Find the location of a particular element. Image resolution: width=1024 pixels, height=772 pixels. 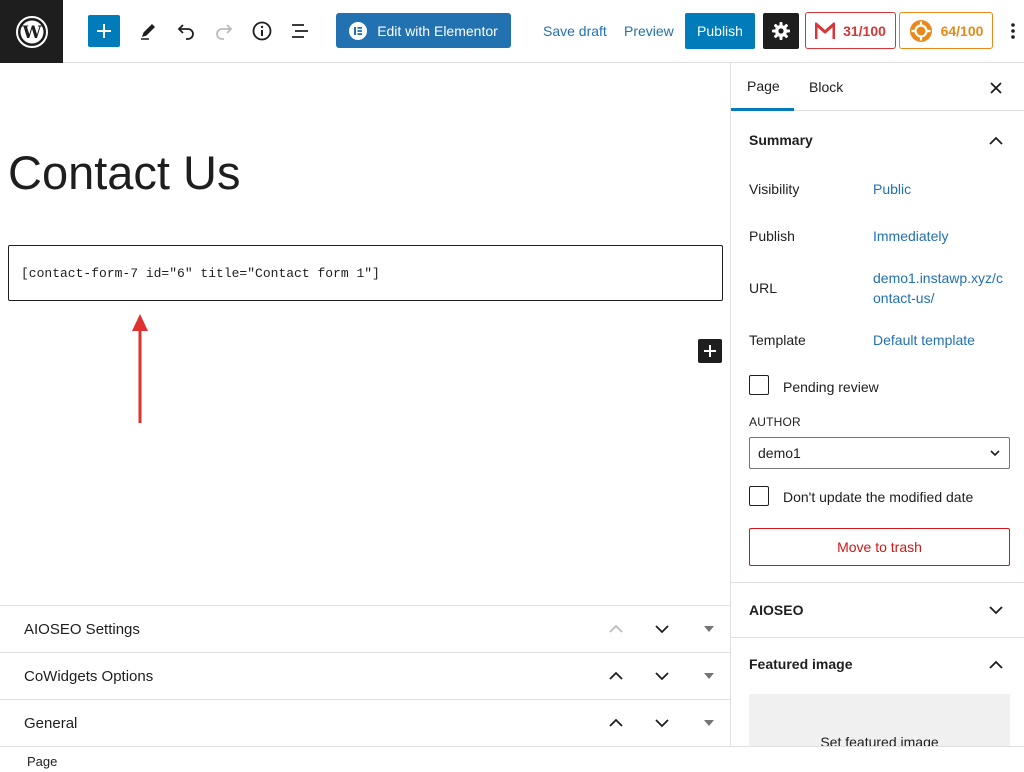

sidebar-divider is located at coordinates (877, 582).